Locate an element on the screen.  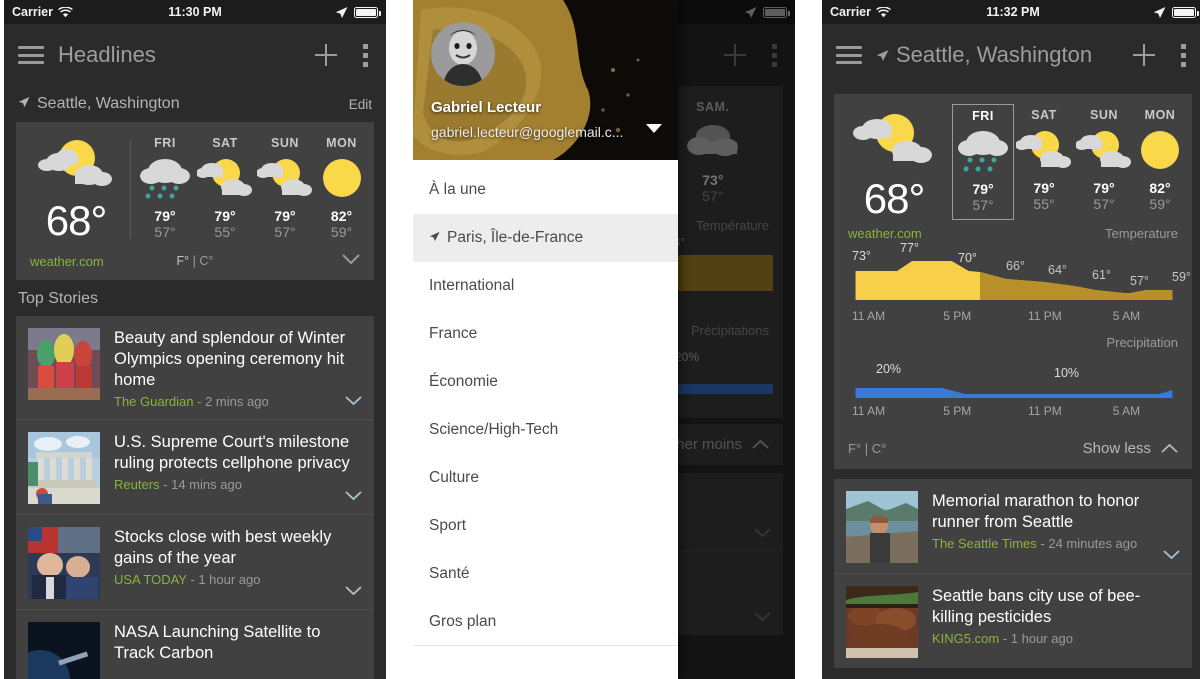
forecast-dow: SAT is located at coordinates (1044, 115).